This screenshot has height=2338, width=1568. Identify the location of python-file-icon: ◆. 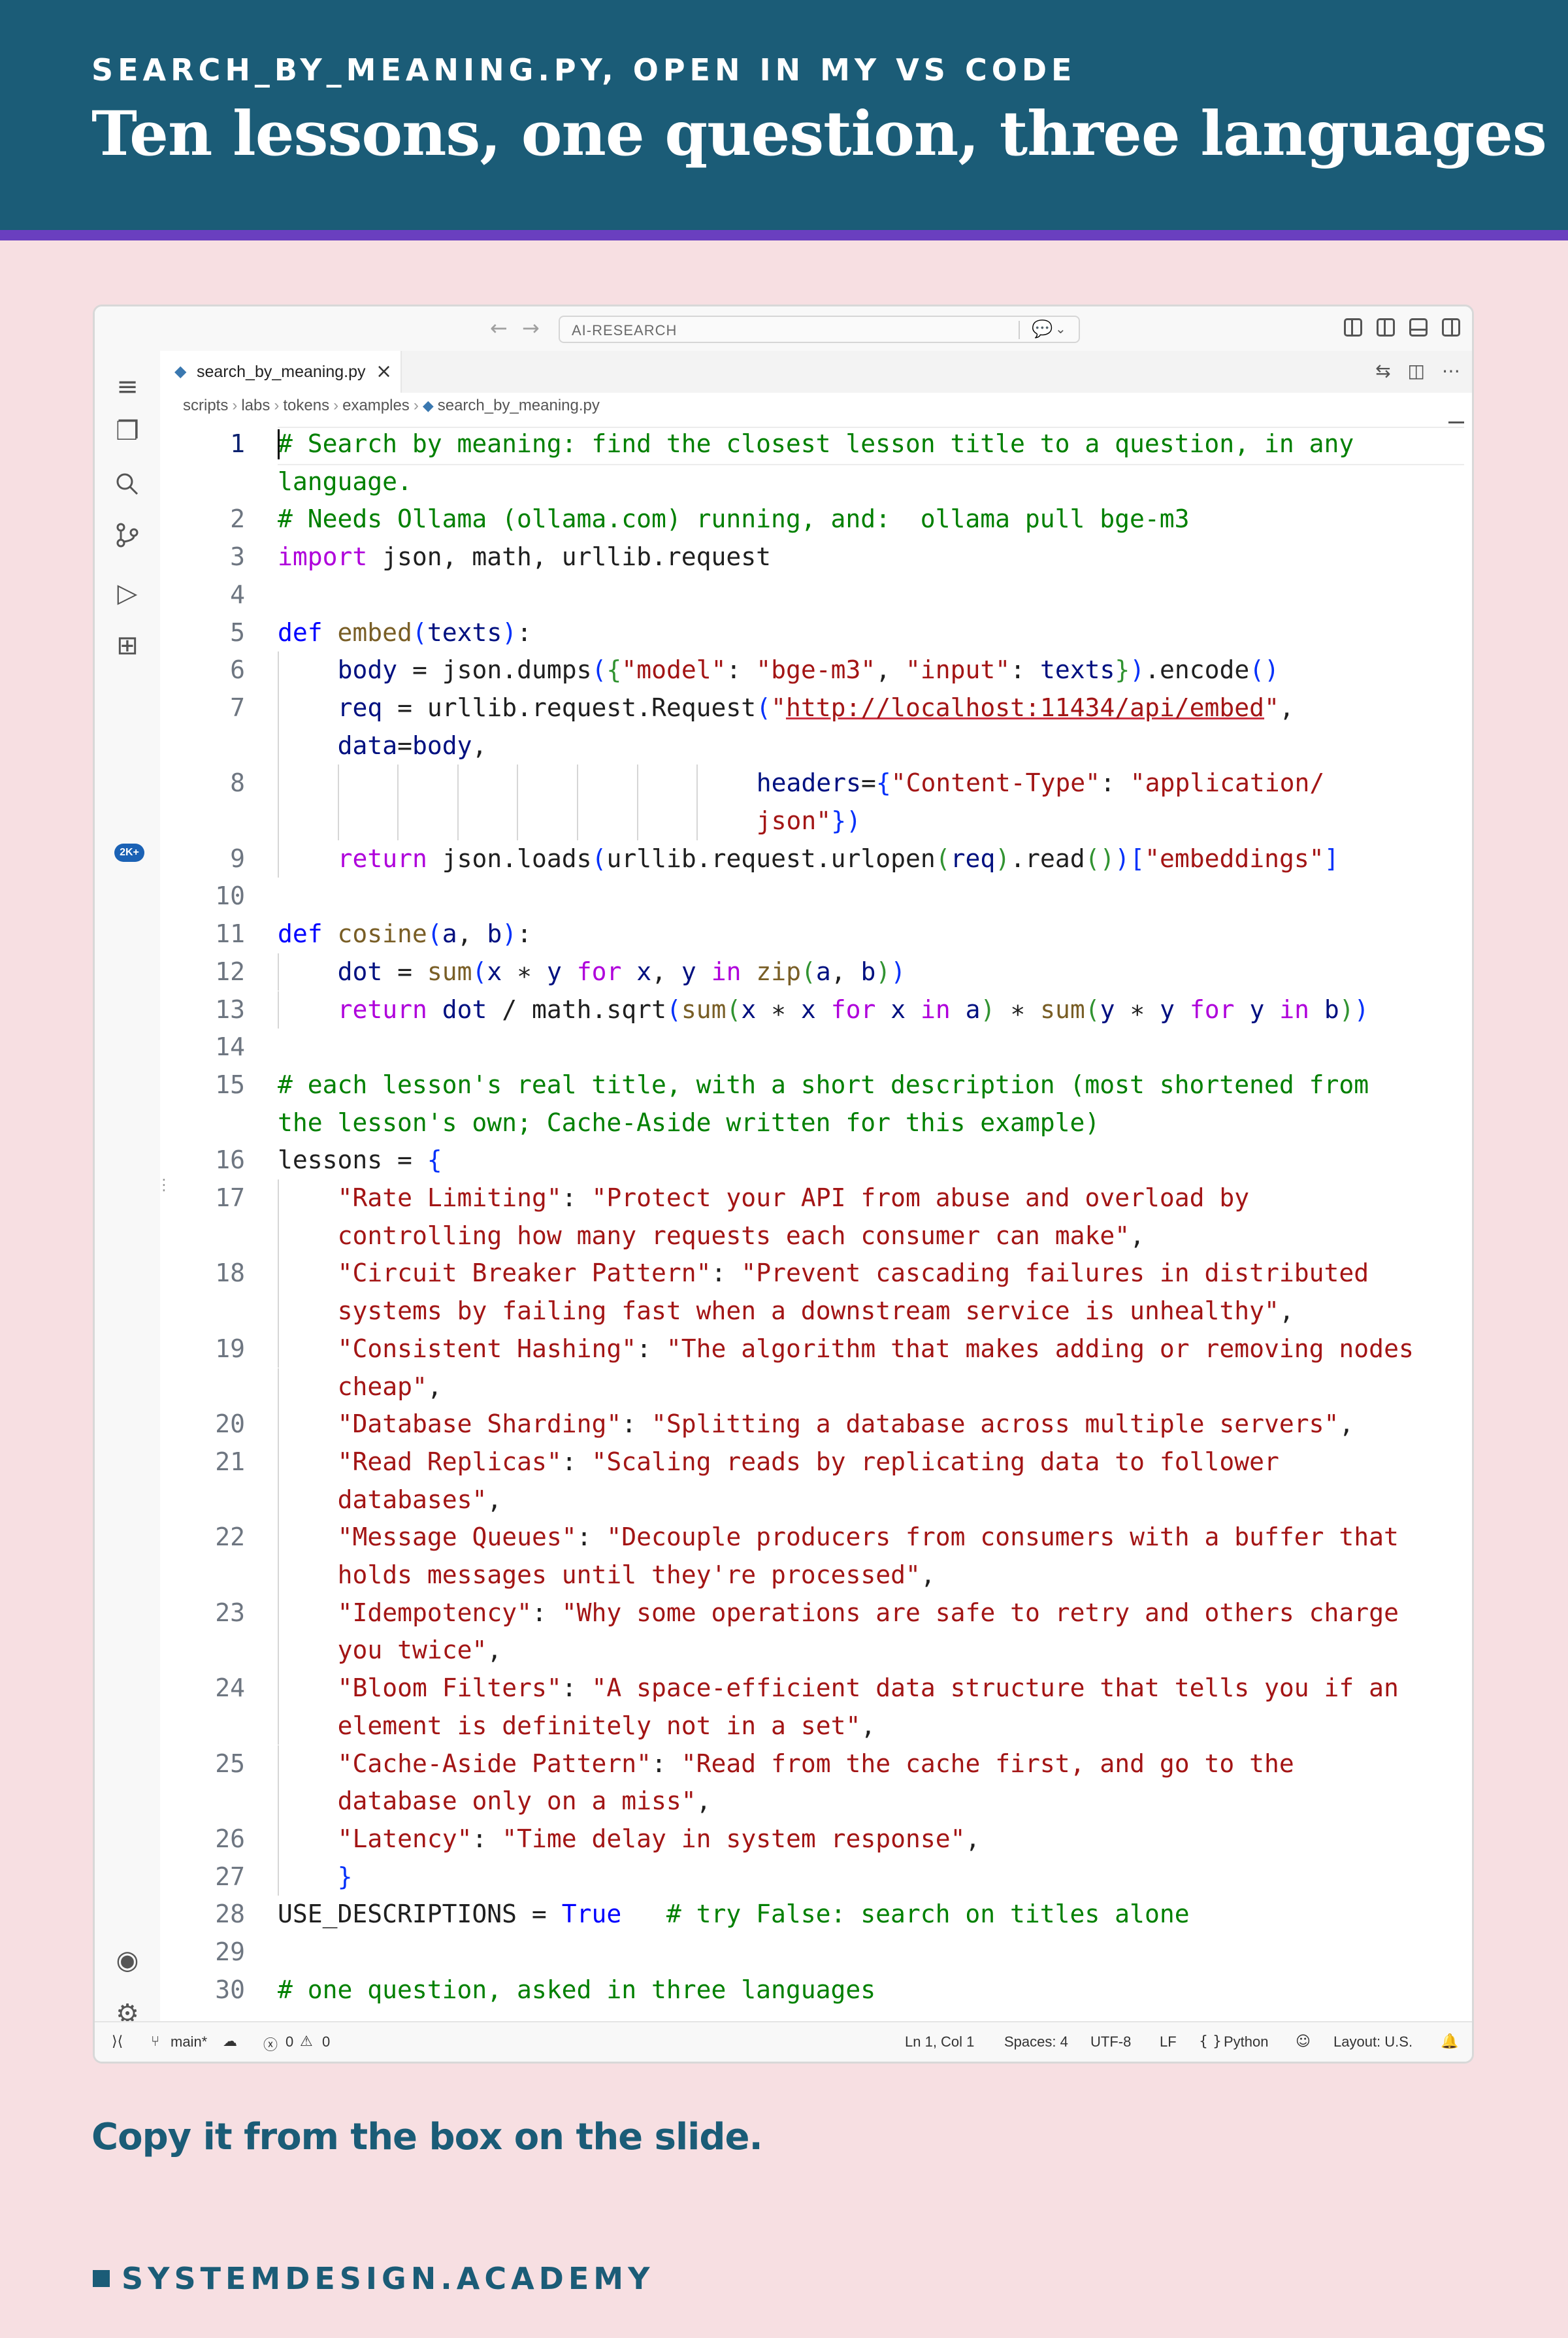
(180, 371).